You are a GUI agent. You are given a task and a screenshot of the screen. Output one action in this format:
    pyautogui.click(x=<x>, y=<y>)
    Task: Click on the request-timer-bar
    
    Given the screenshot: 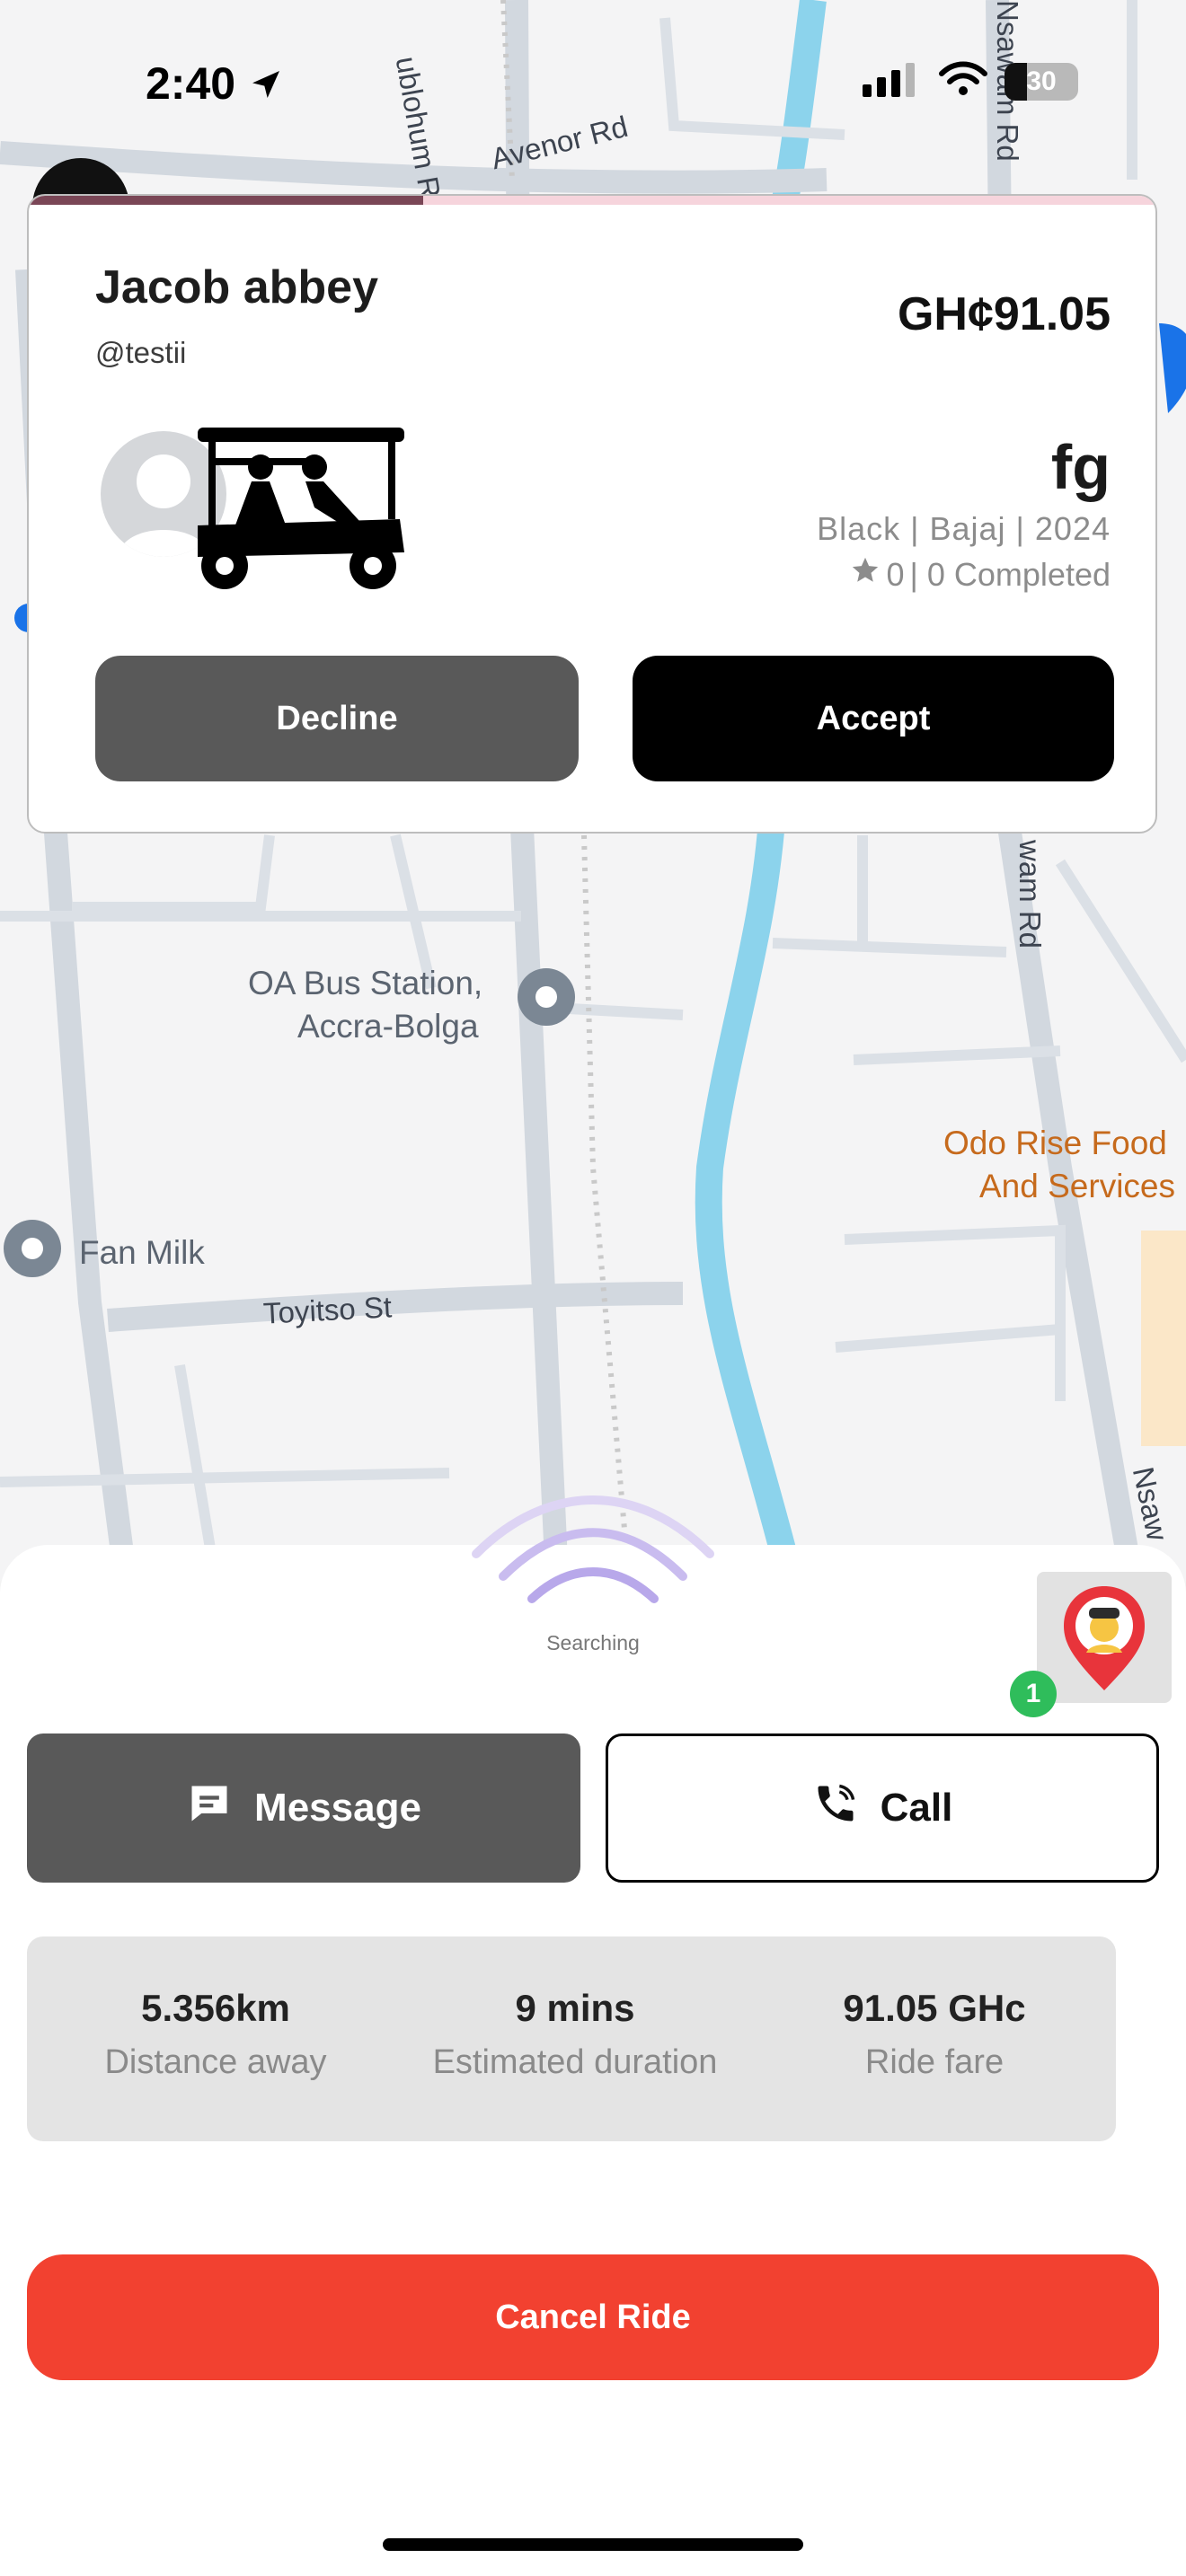 What is the action you would take?
    pyautogui.click(x=226, y=200)
    